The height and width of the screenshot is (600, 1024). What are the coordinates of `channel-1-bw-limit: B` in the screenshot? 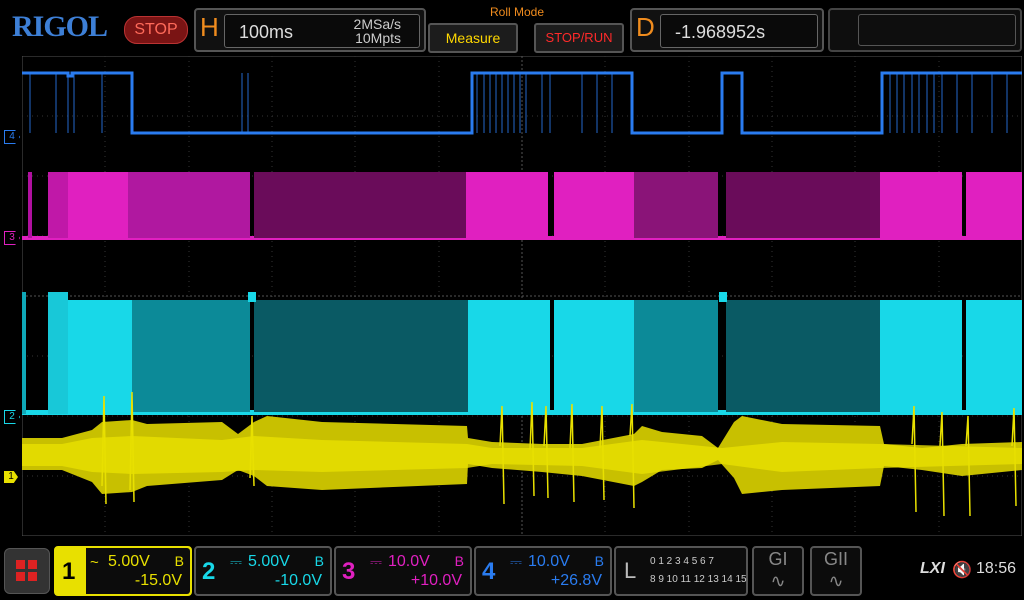 It's located at (179, 561).